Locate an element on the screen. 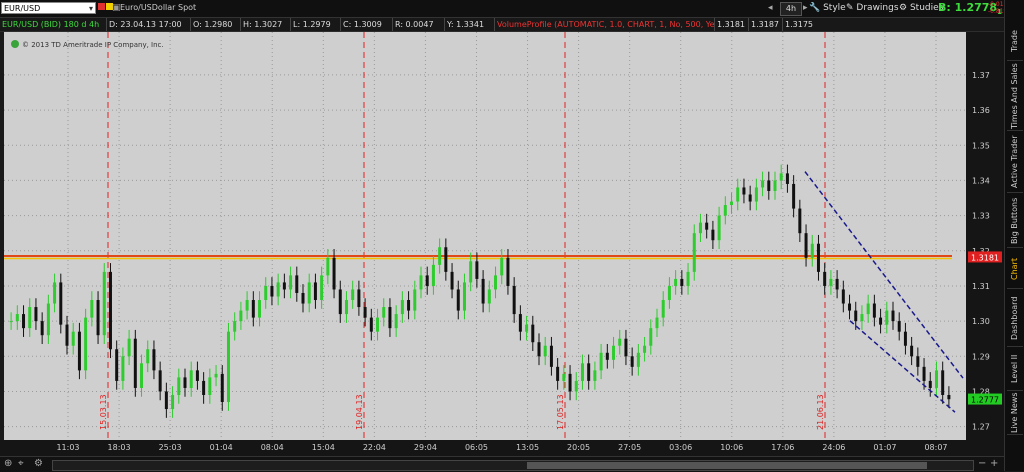  copyright-note: © 2013 TD Ameritrade IP Company, Inc. is located at coordinates (87, 44).